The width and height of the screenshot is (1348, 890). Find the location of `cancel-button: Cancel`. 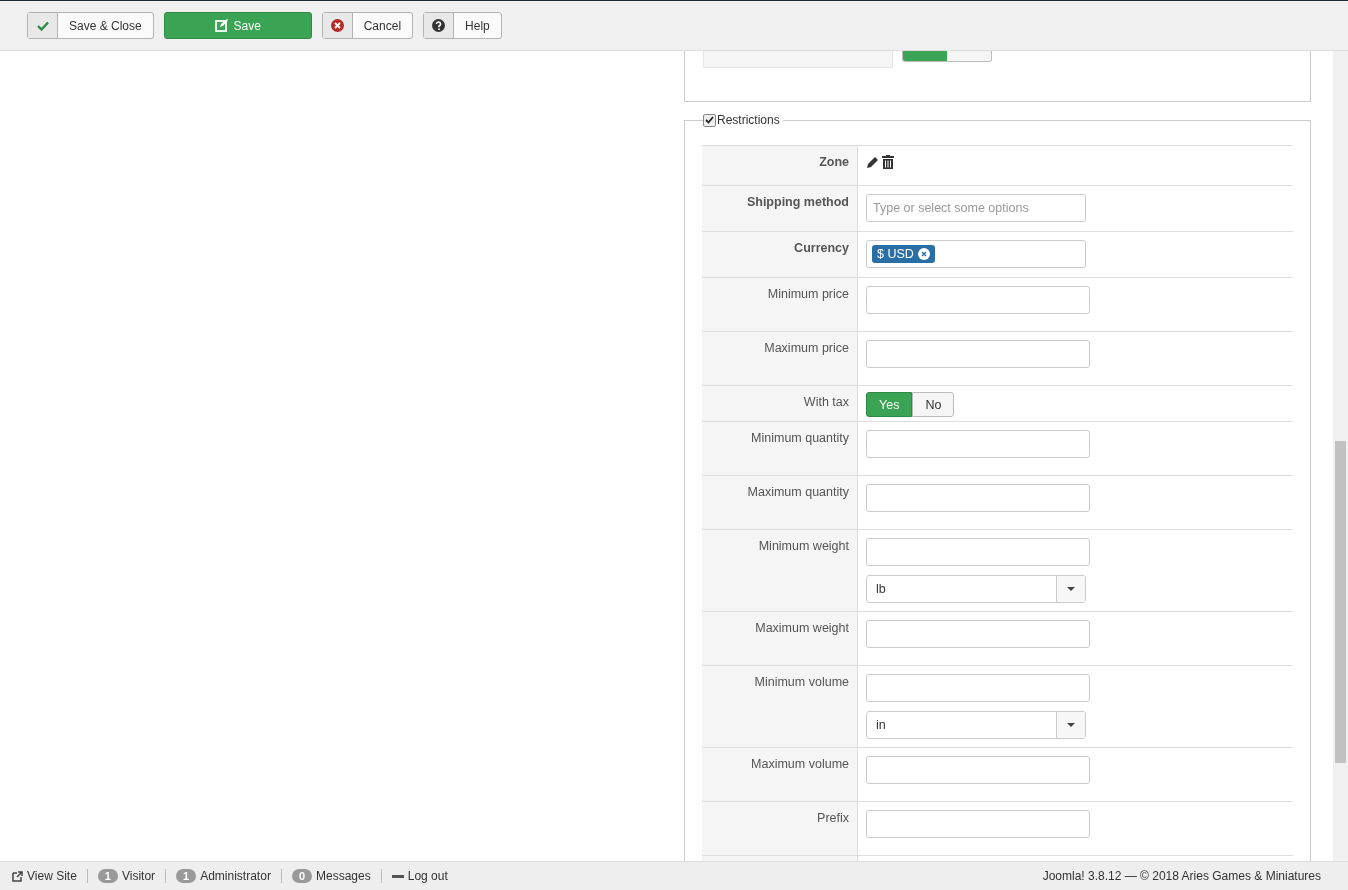

cancel-button: Cancel is located at coordinates (367, 25).